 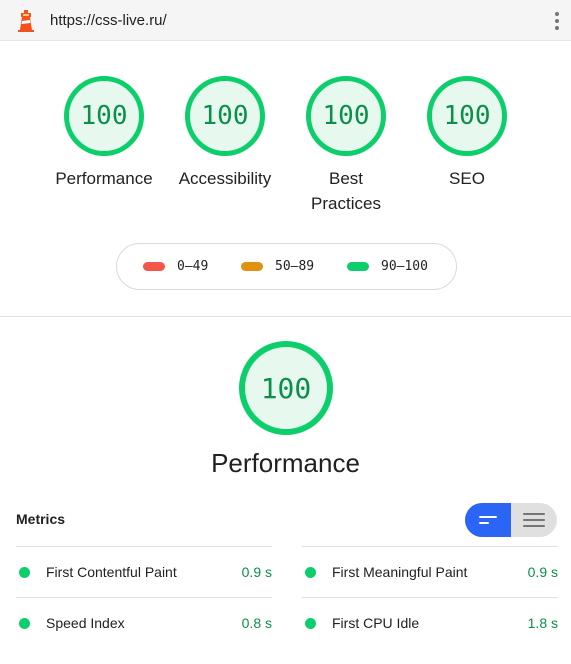 What do you see at coordinates (358, 266) in the screenshot?
I see `pass-swatch` at bounding box center [358, 266].